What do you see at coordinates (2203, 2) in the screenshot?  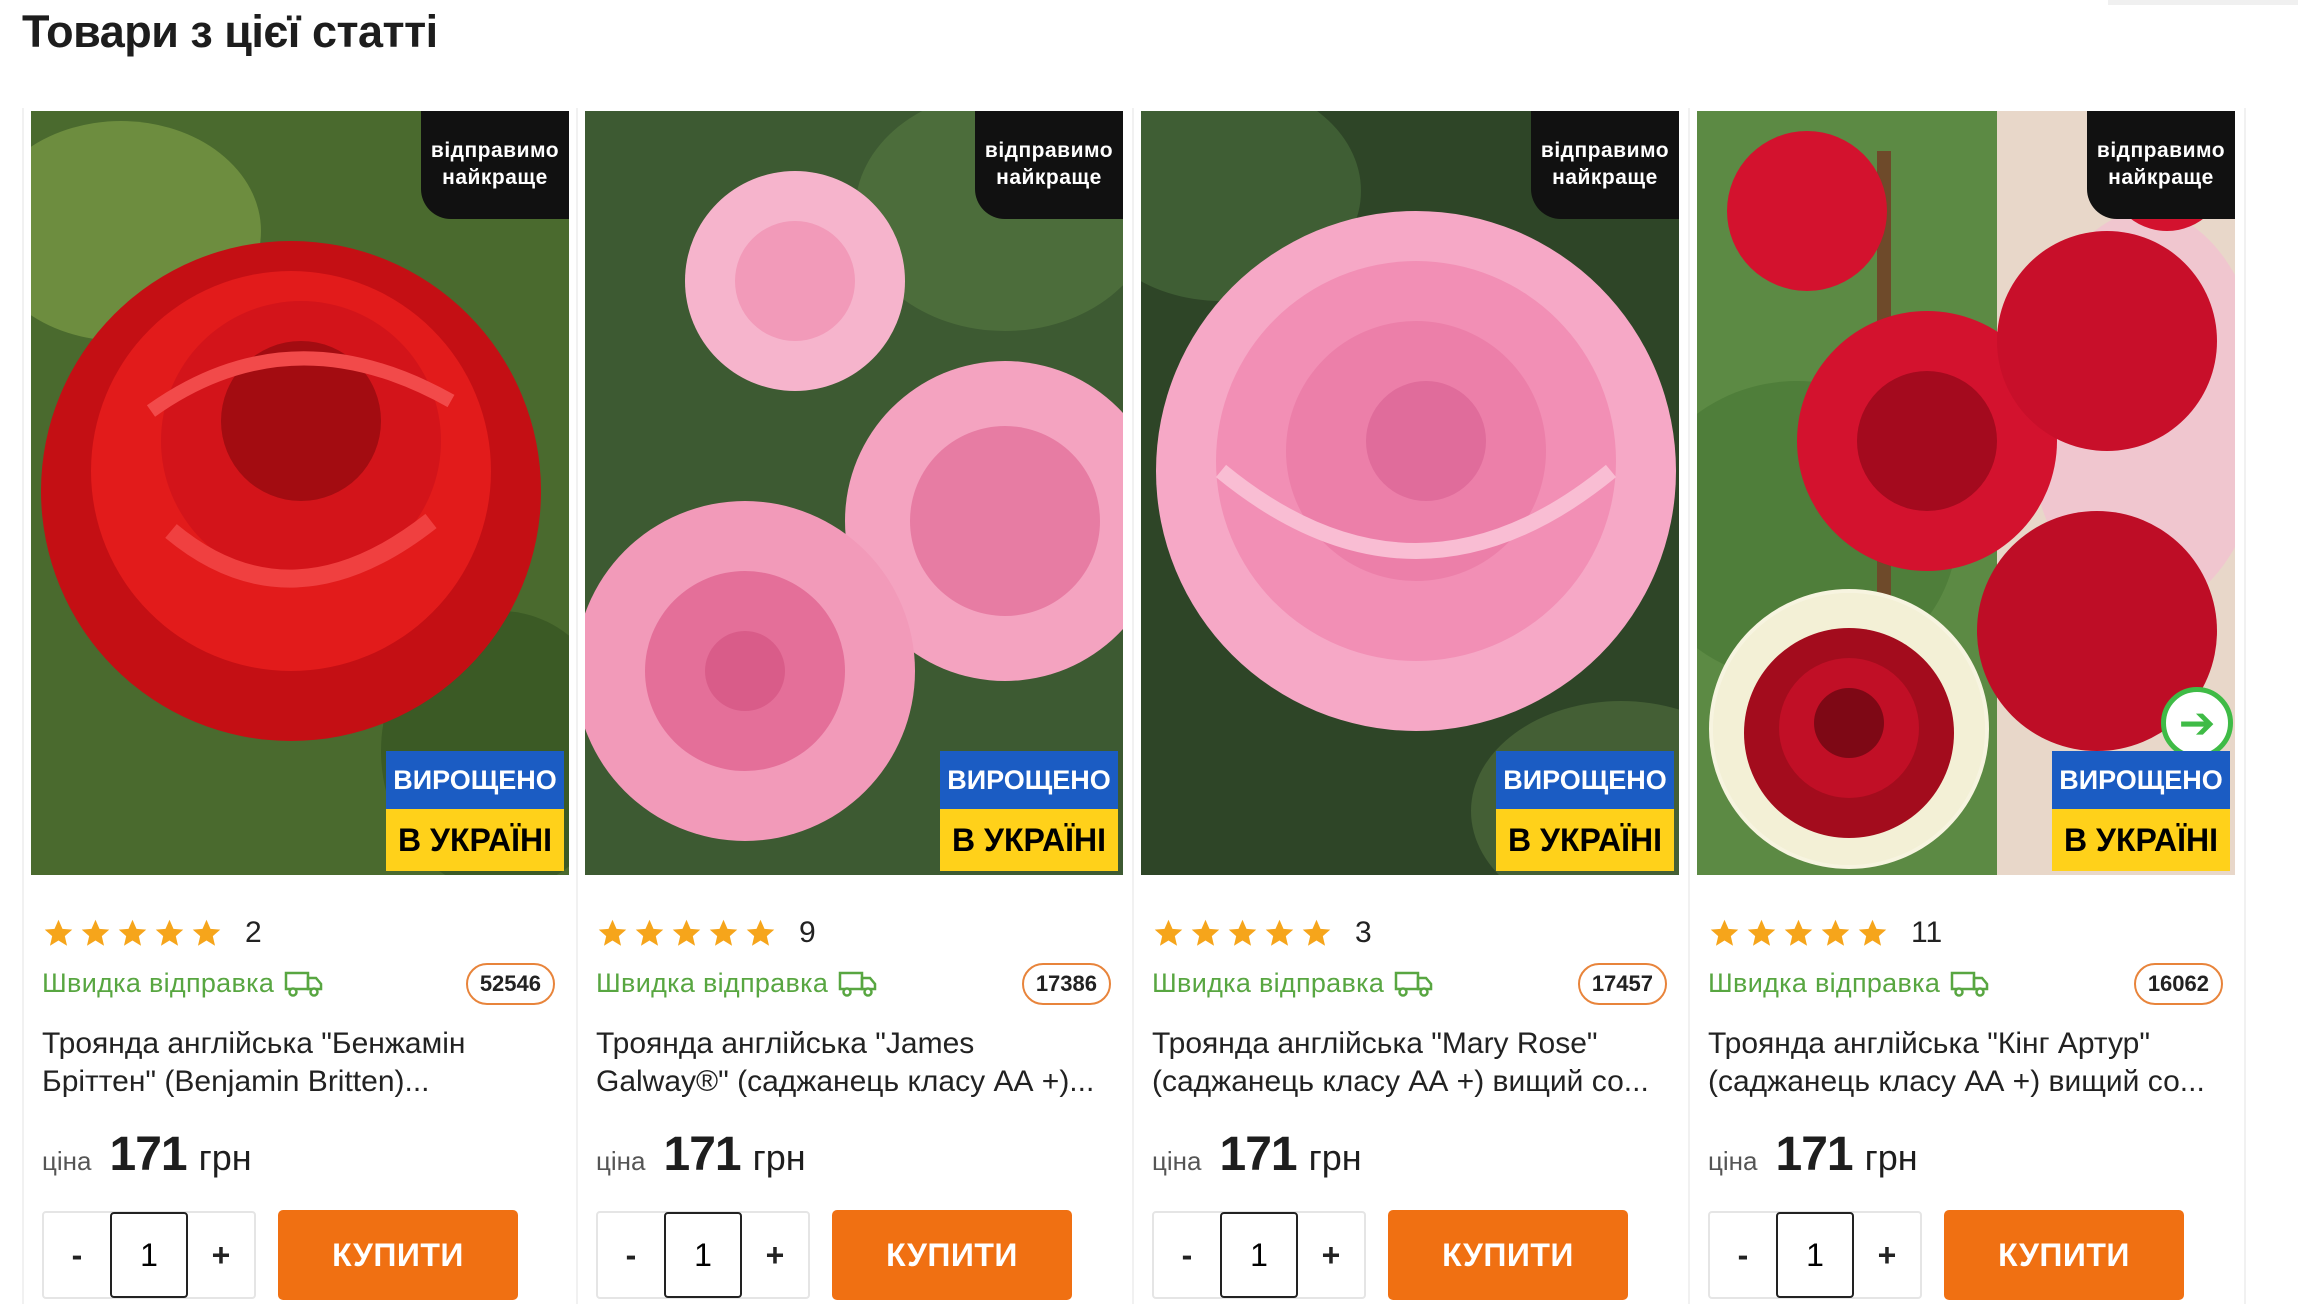 I see `top-divider` at bounding box center [2203, 2].